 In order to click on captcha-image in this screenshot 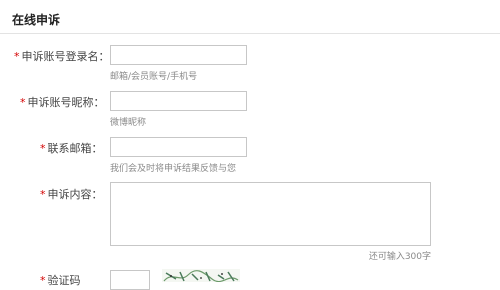, I will do `click(201, 275)`.